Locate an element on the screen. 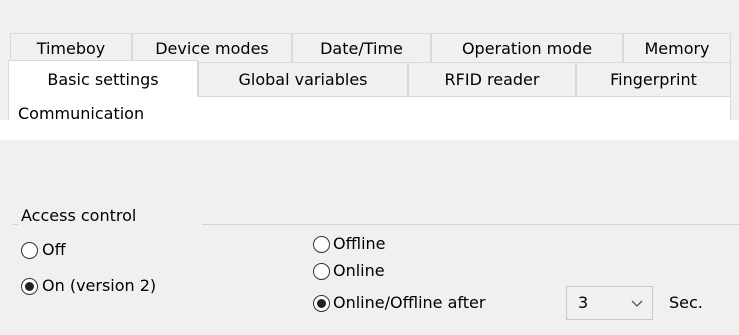 This screenshot has height=335, width=739. group-divider-right is located at coordinates (470, 224).